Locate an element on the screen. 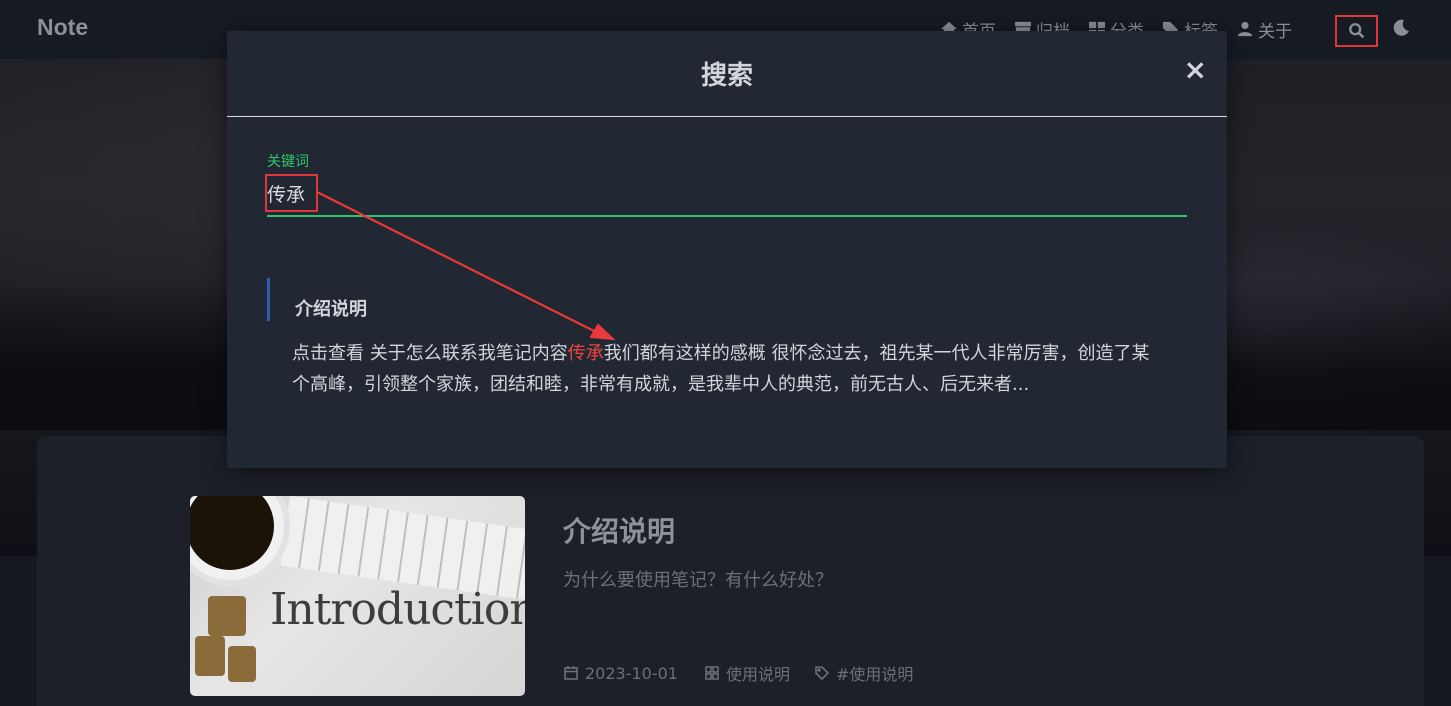 The width and height of the screenshot is (1451, 706). search-result-title: 介绍说明 is located at coordinates (741, 308).